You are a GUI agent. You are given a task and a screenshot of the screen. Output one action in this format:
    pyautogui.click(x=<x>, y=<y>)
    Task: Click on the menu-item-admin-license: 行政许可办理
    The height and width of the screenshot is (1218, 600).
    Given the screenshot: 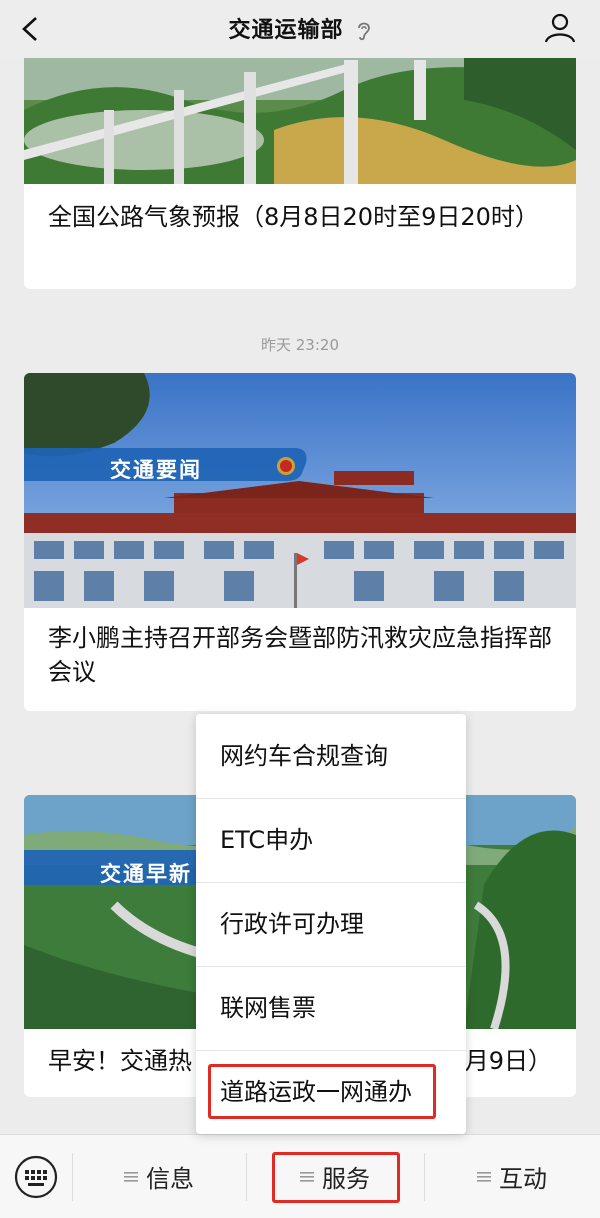 What is the action you would take?
    pyautogui.click(x=331, y=924)
    